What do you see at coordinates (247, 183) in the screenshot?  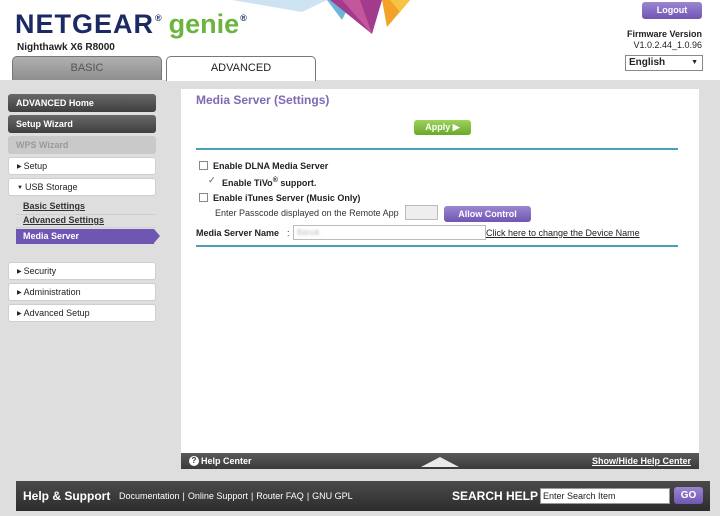 I see `enable-tivo-label: Enable TiVo` at bounding box center [247, 183].